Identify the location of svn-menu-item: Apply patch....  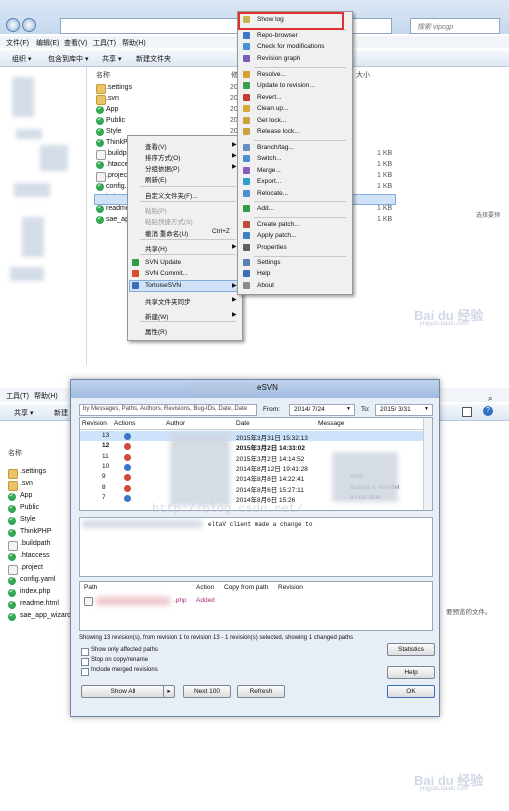
(276, 235).